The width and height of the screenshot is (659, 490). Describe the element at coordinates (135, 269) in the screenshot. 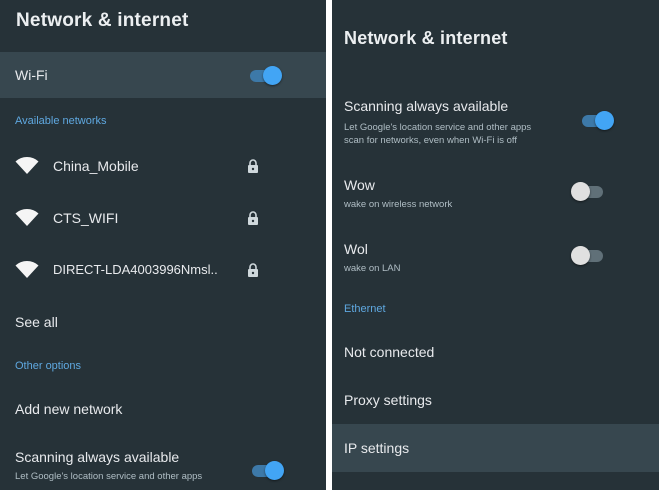

I see `network-ssid: DIRECT-LDA4003996Nmsl..` at that location.